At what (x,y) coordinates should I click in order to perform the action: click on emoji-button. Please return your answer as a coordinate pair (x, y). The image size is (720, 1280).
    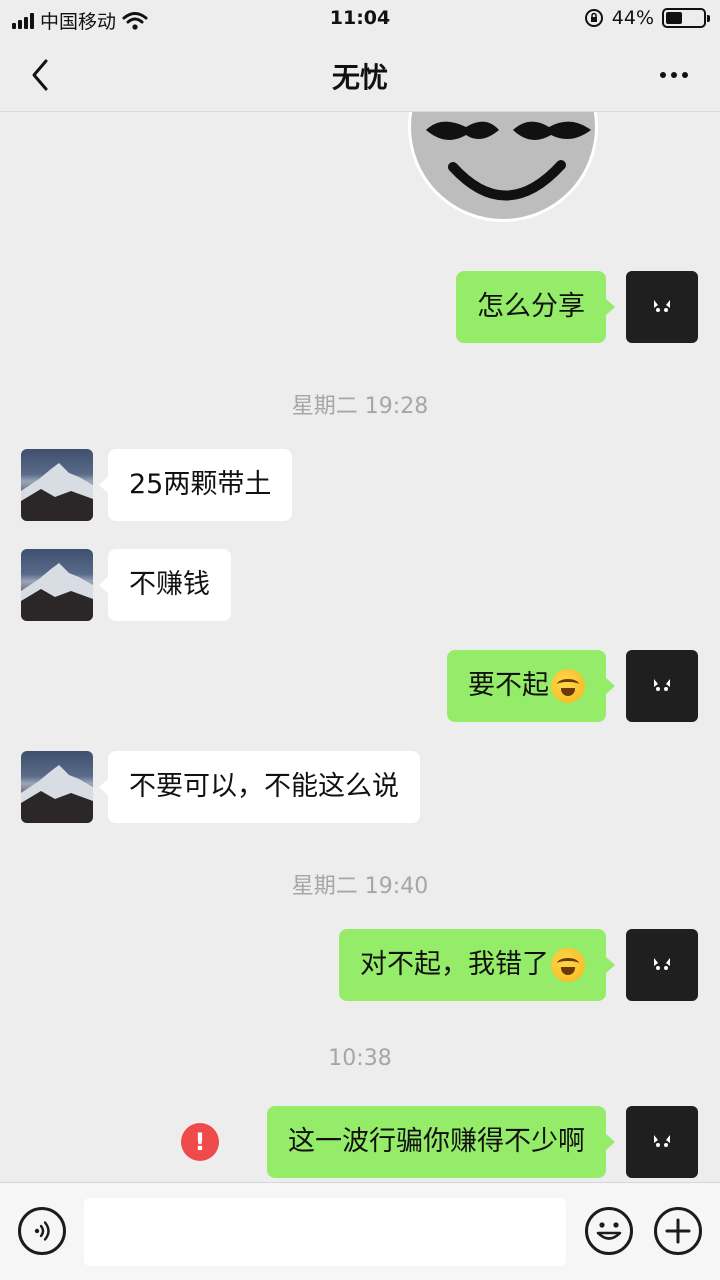
    Looking at the image, I should click on (609, 1231).